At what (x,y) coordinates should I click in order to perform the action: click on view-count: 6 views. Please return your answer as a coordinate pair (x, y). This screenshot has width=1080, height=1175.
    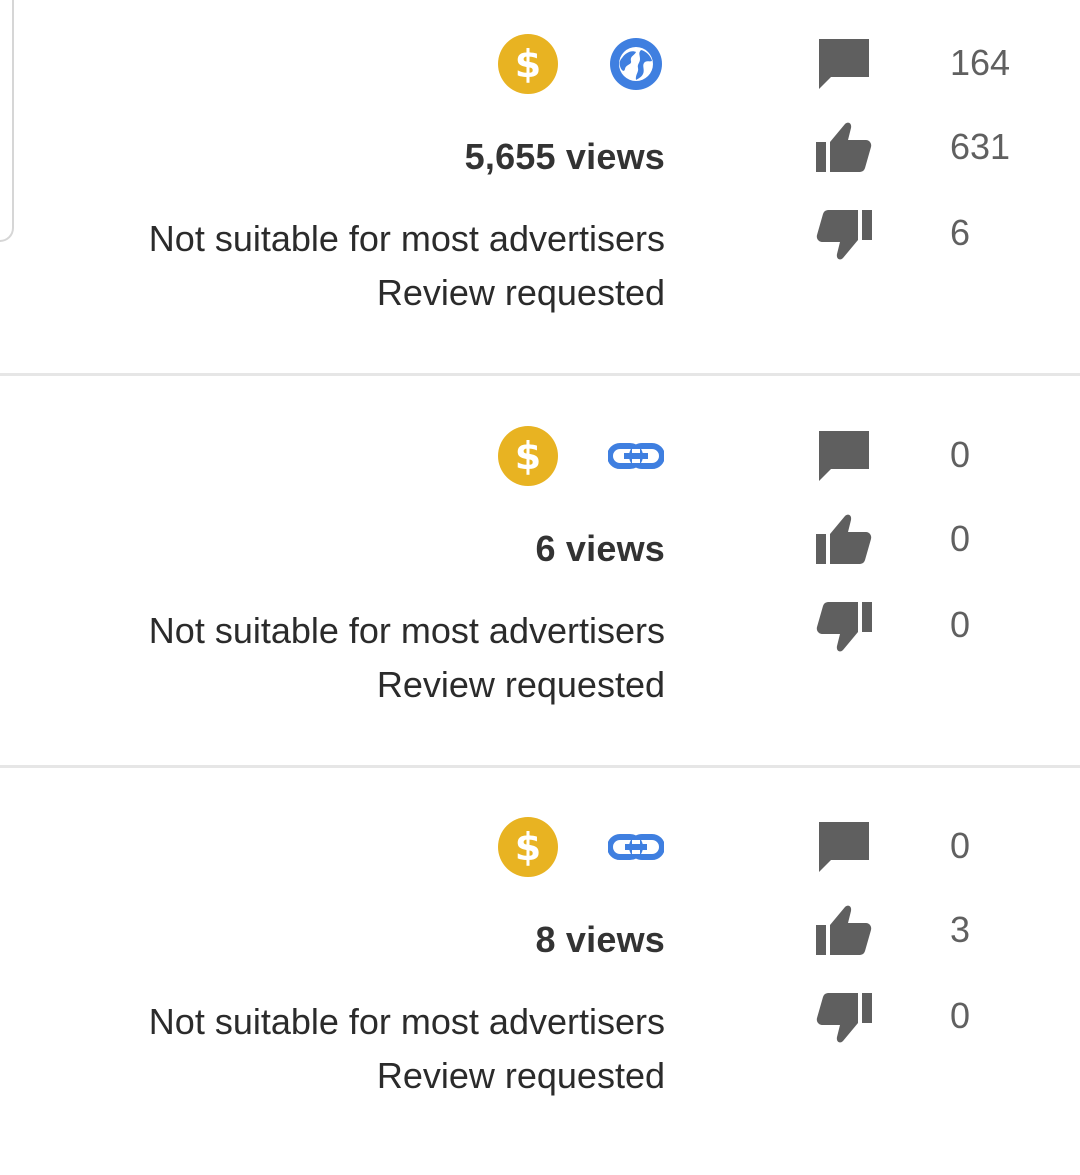
    Looking at the image, I should click on (600, 548).